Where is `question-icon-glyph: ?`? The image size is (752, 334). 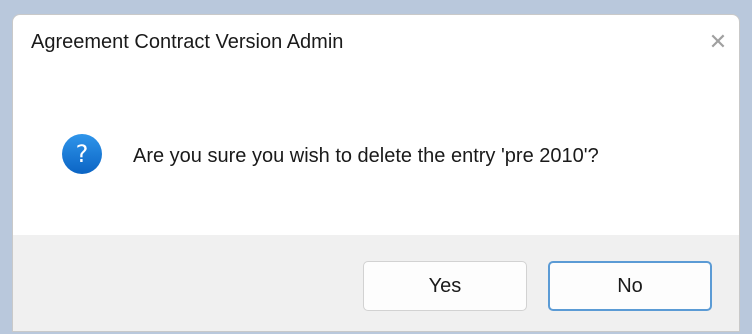
question-icon-glyph: ? is located at coordinates (82, 154).